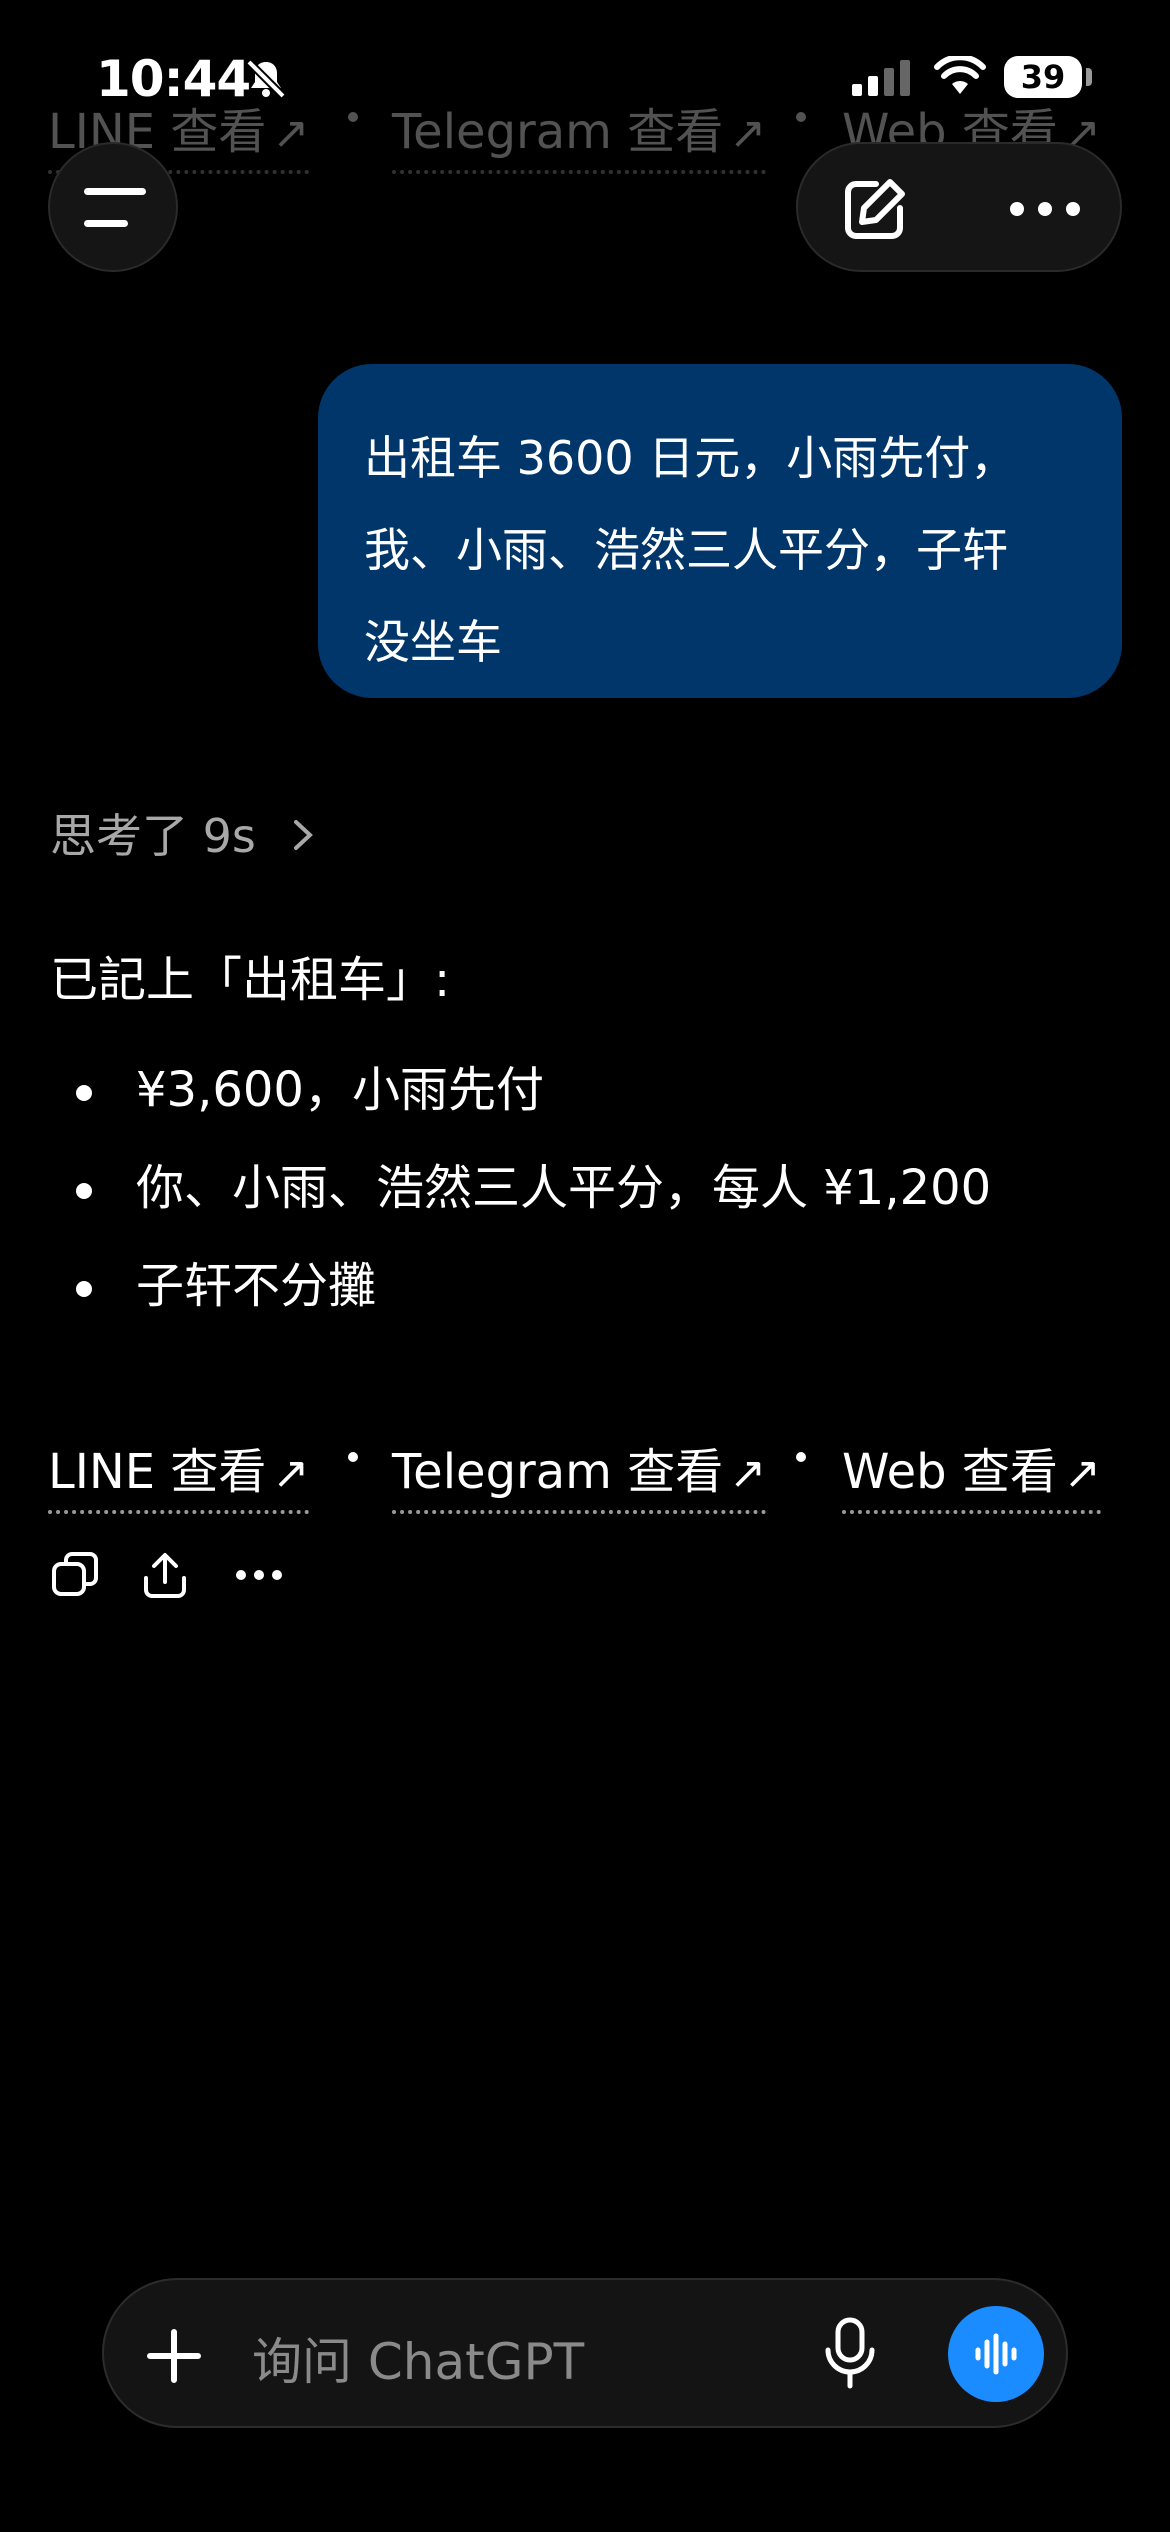 The width and height of the screenshot is (1170, 2532). What do you see at coordinates (303, 836) in the screenshot?
I see `chevron-right-icon` at bounding box center [303, 836].